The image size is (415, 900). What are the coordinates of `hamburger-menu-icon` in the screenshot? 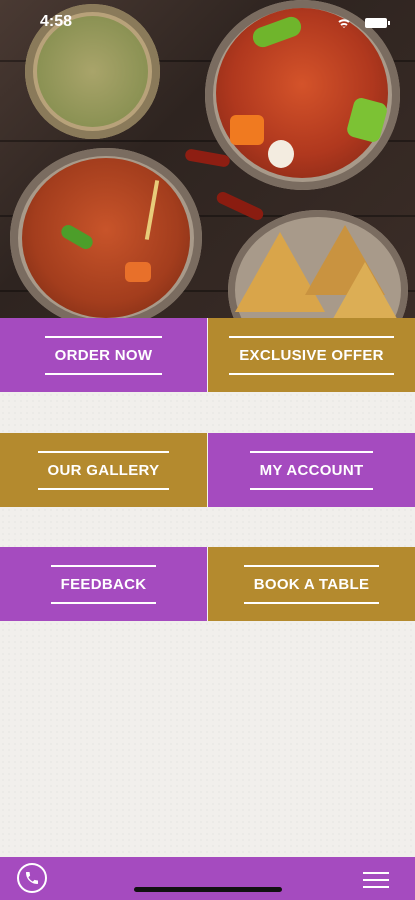 It's located at (376, 881).